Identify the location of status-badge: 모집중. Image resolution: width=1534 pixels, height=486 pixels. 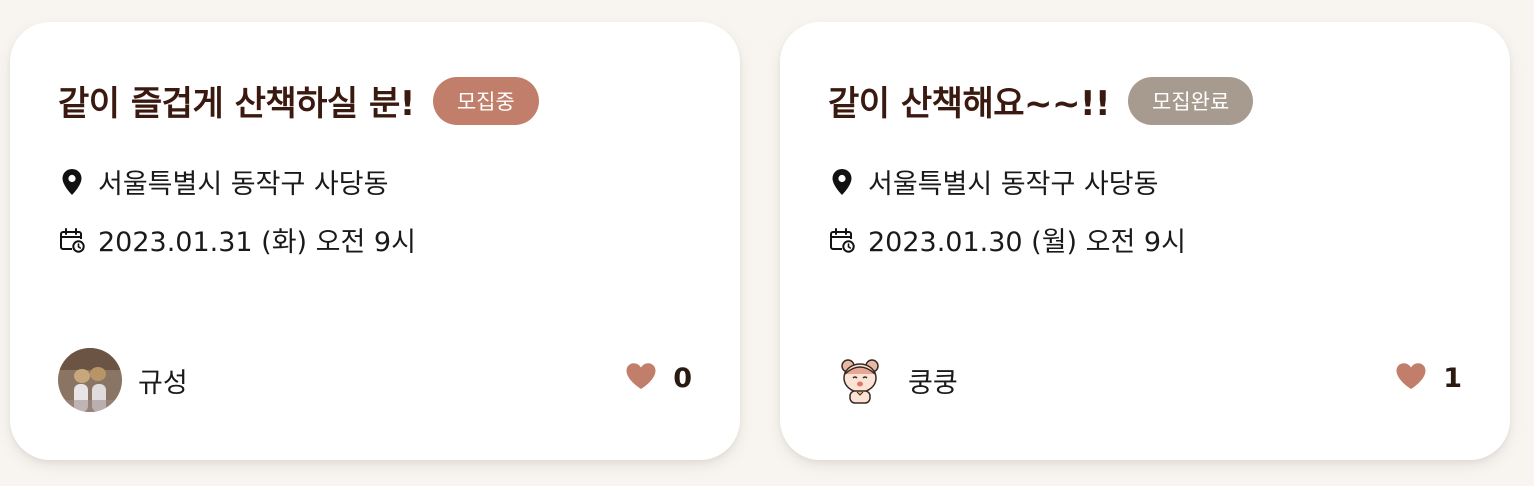
(485, 100).